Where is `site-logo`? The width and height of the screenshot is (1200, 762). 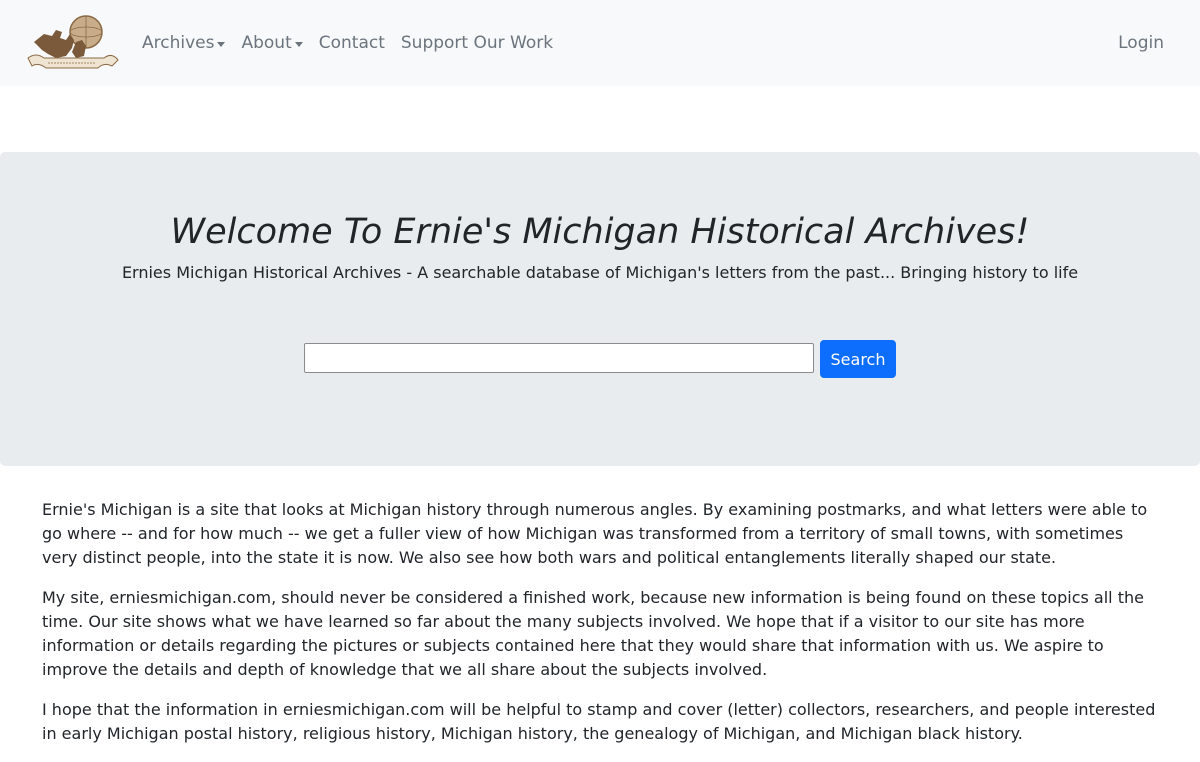 site-logo is located at coordinates (73, 43).